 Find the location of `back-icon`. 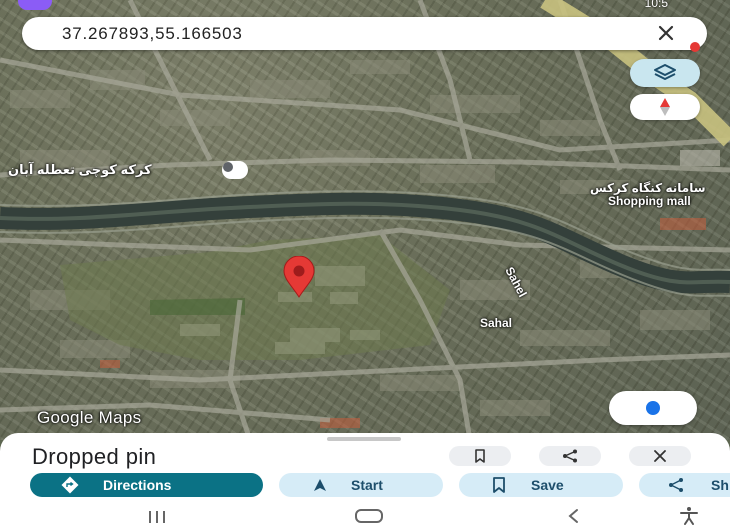

back-icon is located at coordinates (573, 516).